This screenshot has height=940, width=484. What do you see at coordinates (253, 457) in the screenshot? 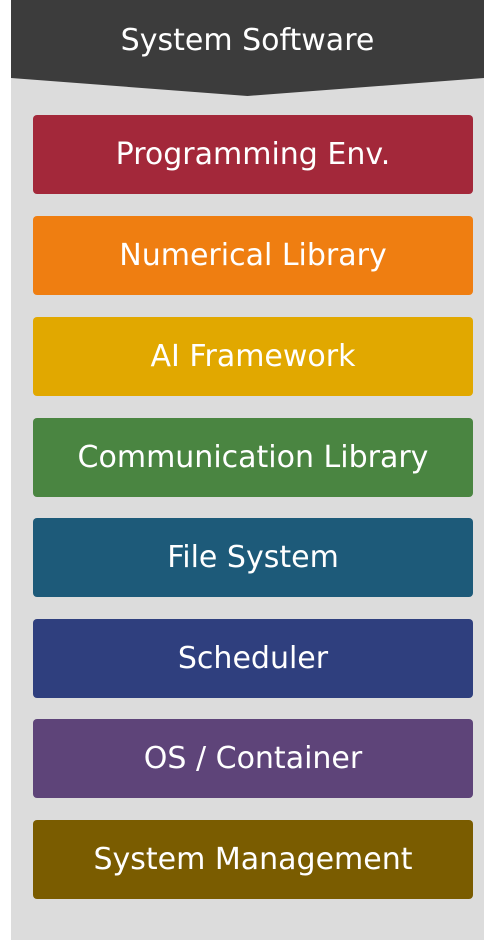
I see `layer-communication-library: Communication Library` at bounding box center [253, 457].